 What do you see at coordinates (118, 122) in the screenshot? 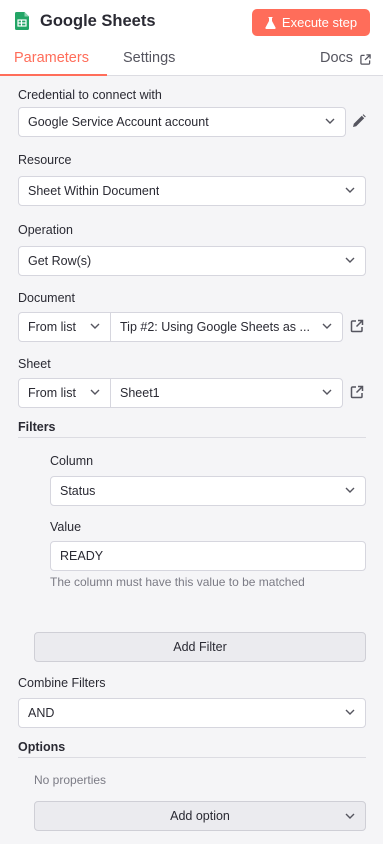
I see `credential-value: Google Service Account account` at bounding box center [118, 122].